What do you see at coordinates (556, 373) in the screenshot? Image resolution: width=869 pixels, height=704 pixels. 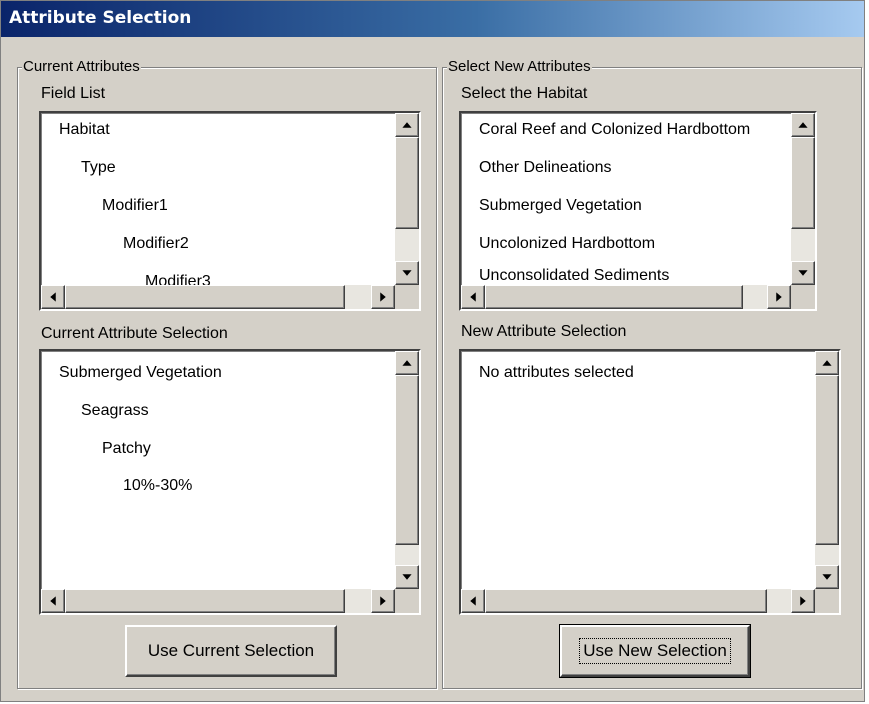 I see `list-item: No attributes selected` at bounding box center [556, 373].